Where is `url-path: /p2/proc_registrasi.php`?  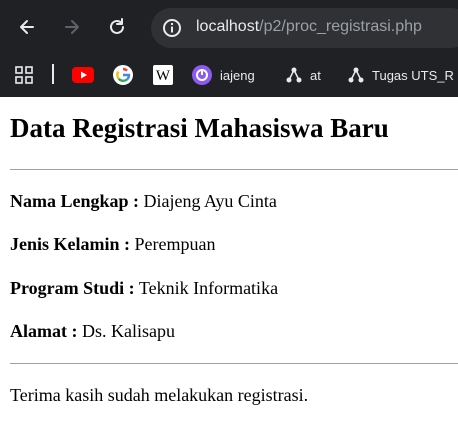 url-path: /p2/proc_registrasi.php is located at coordinates (340, 26).